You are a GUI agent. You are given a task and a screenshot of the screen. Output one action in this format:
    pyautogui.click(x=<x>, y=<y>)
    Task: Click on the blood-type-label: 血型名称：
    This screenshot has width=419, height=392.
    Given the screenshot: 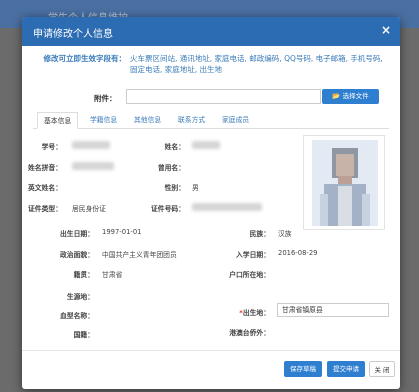 What is the action you would take?
    pyautogui.click(x=77, y=316)
    